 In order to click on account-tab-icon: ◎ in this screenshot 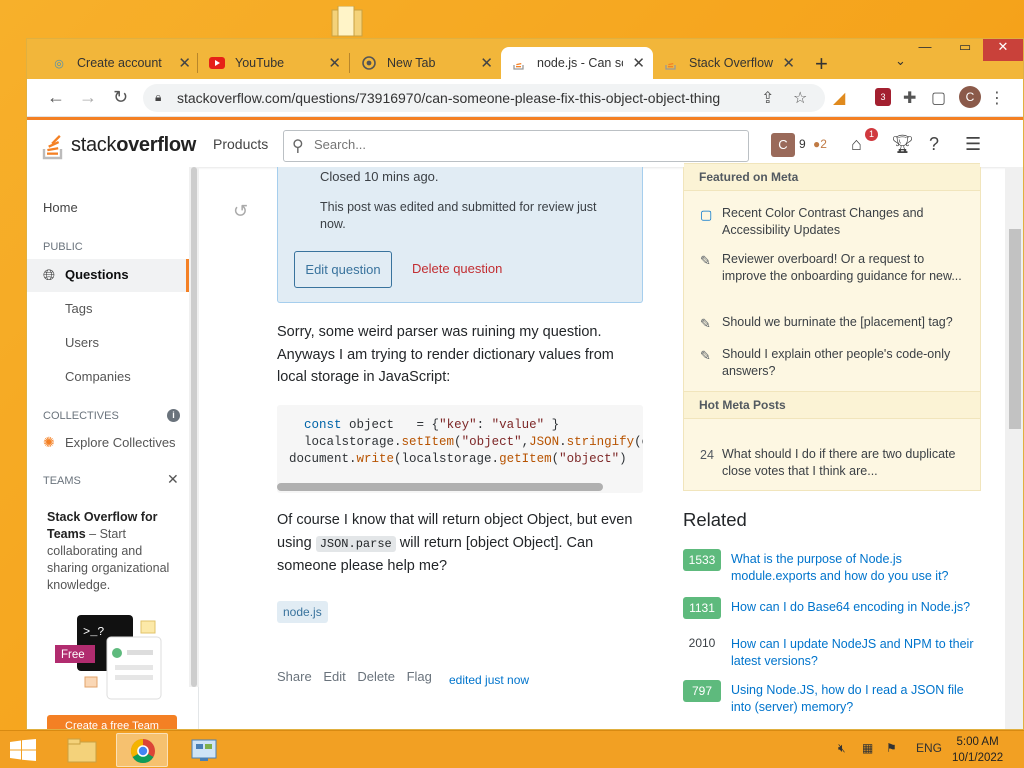, I will do `click(59, 63)`.